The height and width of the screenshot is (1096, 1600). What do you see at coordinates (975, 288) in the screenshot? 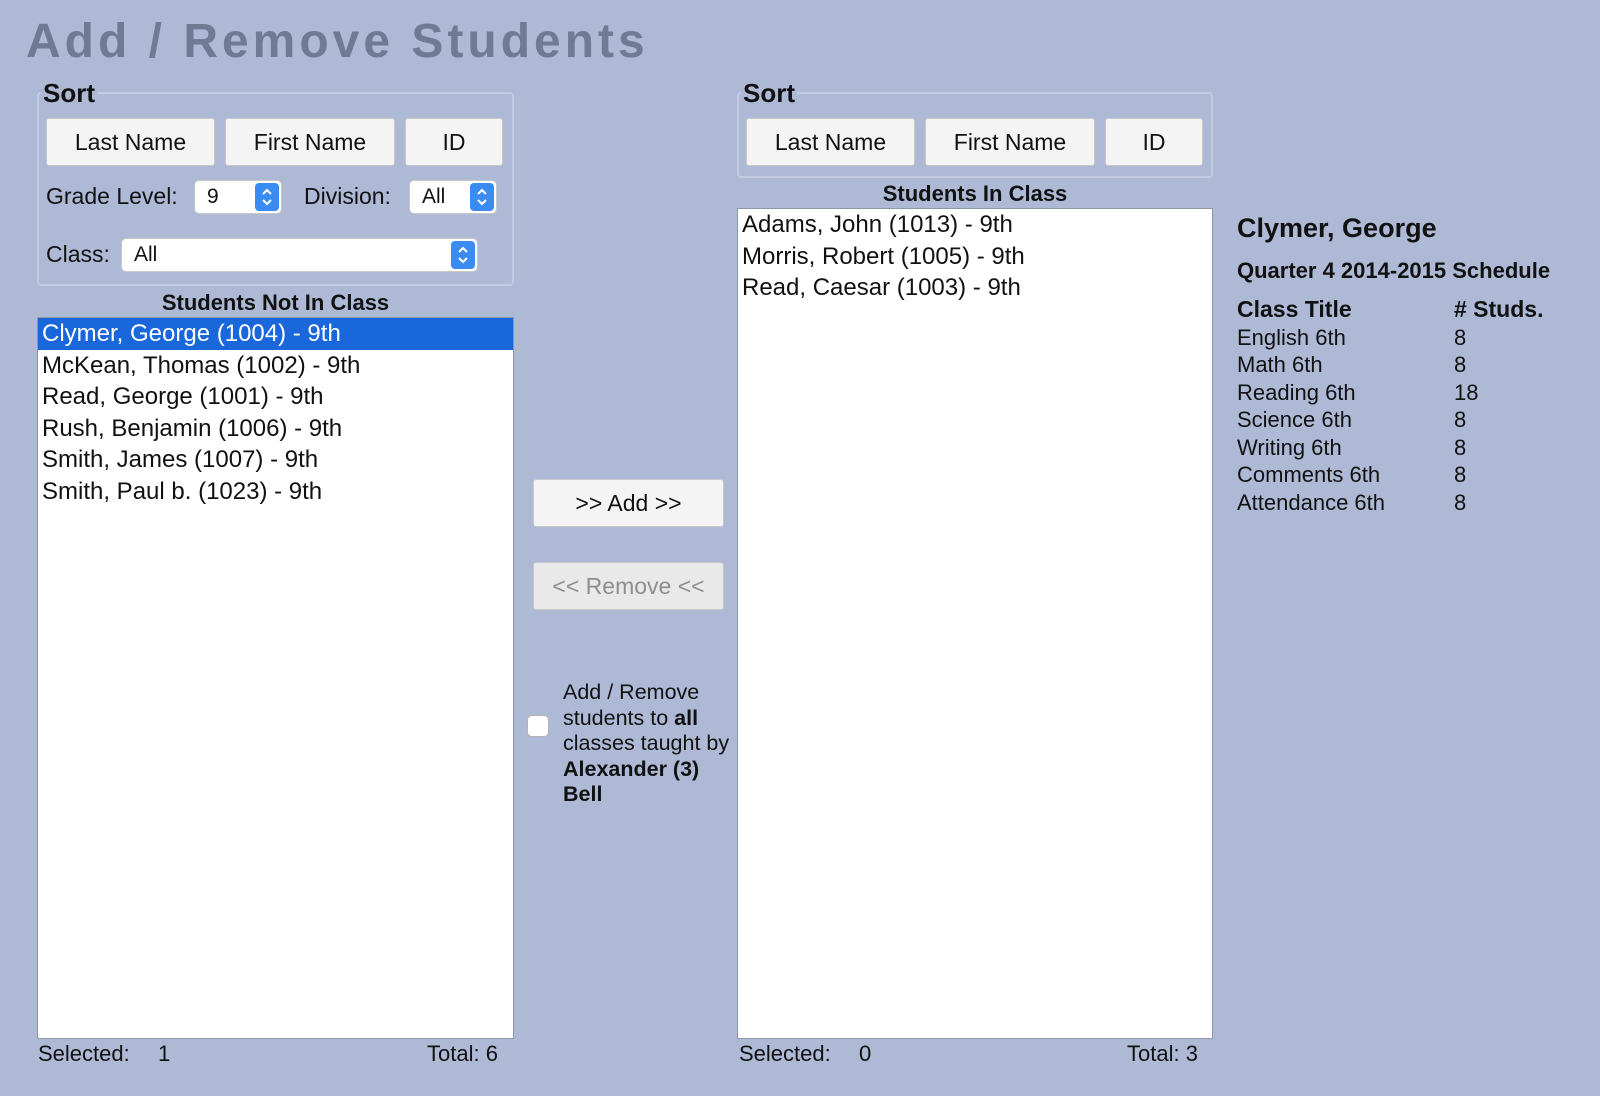
I see `list-item: Read, Caesar (1003) - 9th` at bounding box center [975, 288].